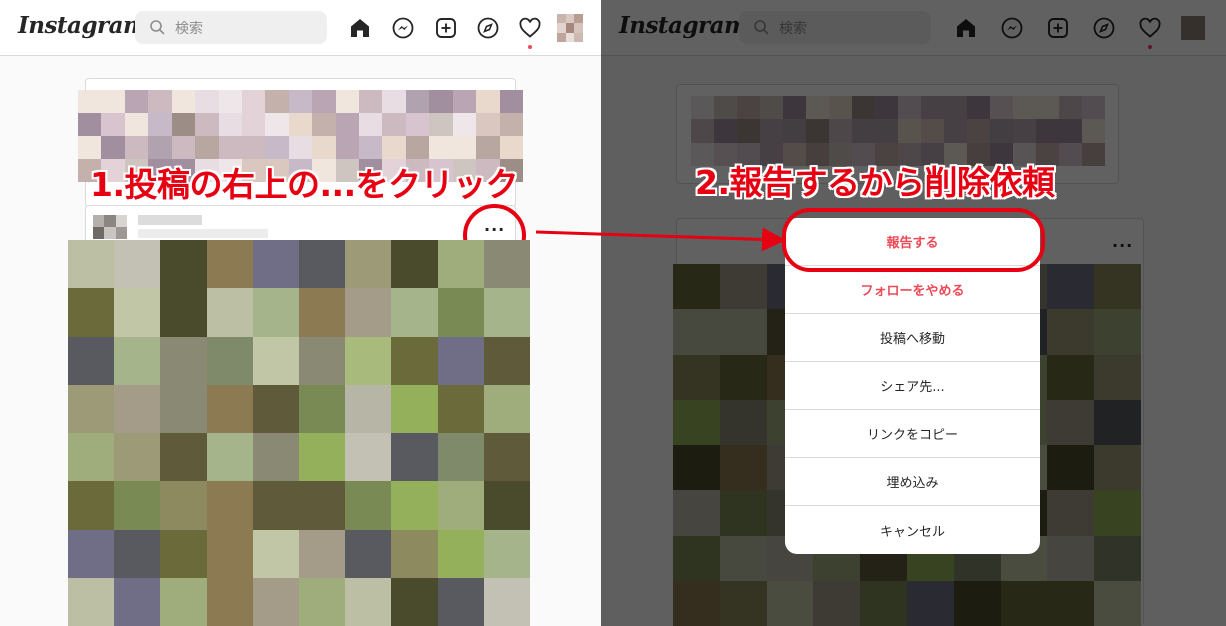 The image size is (1226, 626). Describe the element at coordinates (110, 227) in the screenshot. I see `post-author-avatar` at that location.